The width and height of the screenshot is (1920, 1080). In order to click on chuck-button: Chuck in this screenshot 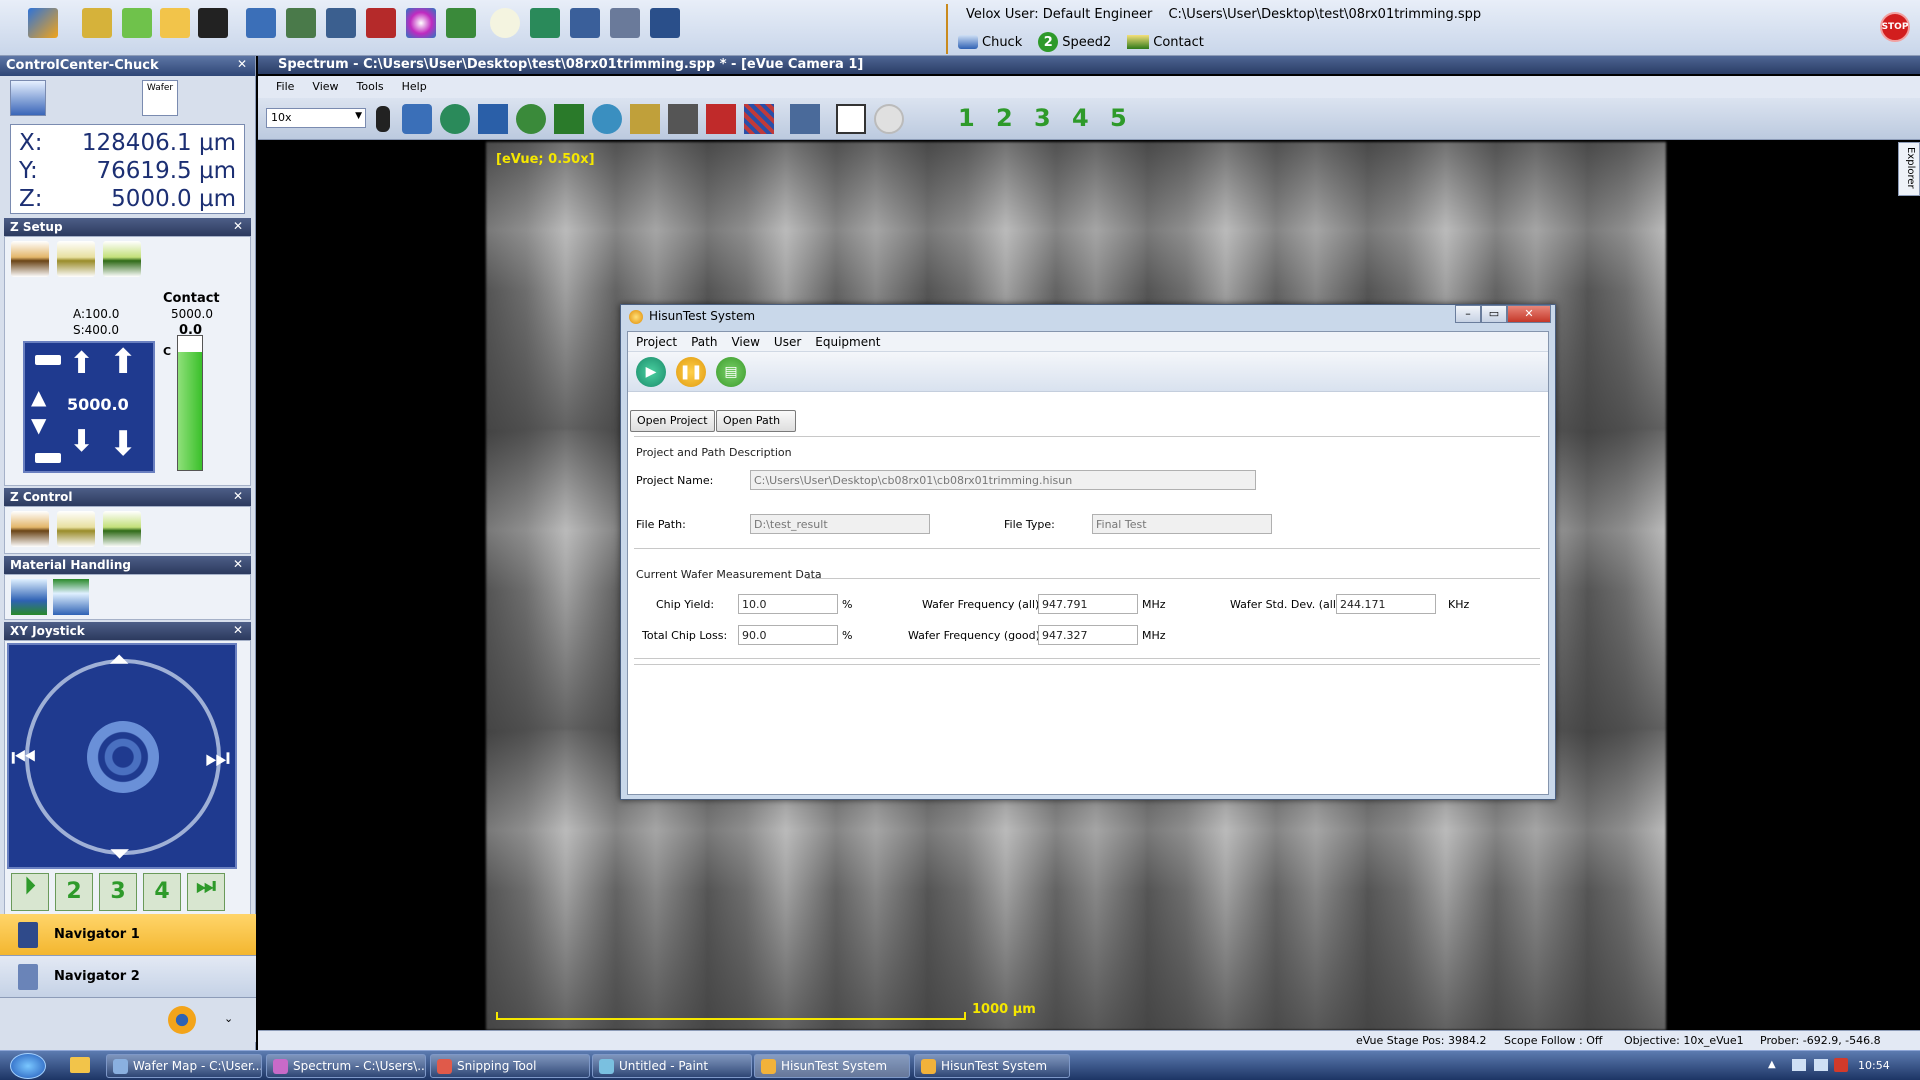, I will do `click(990, 42)`.